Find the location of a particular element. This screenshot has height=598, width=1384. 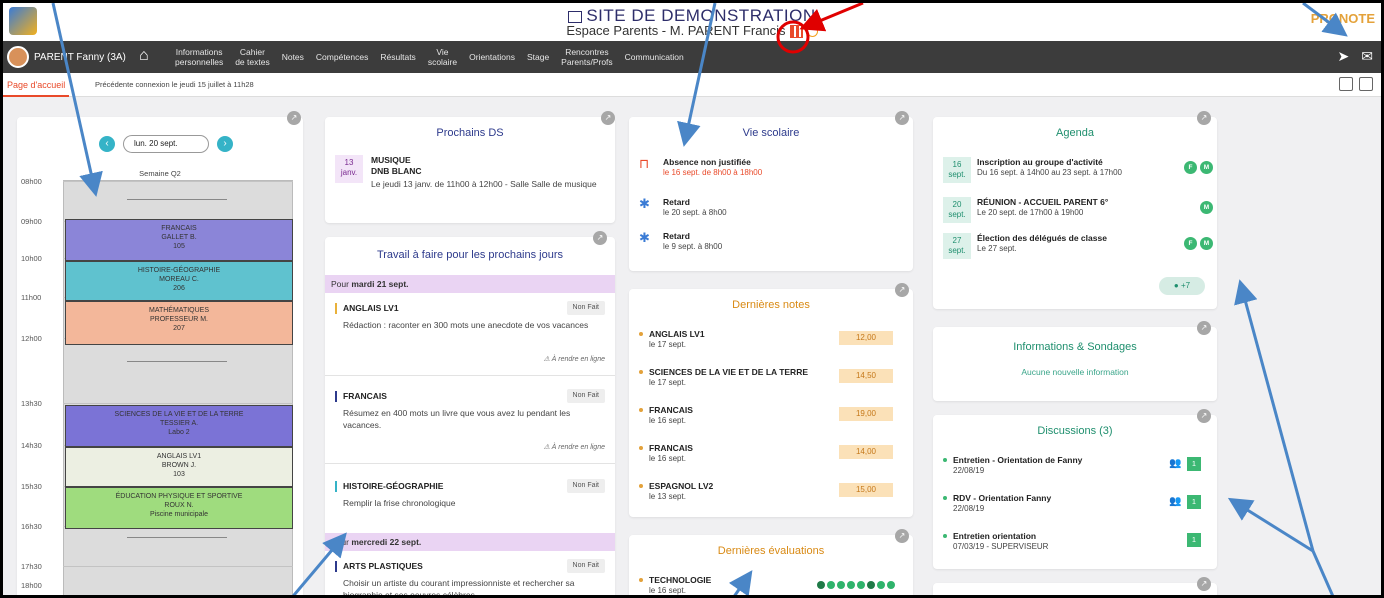

grade-subject: FRANCAIS is located at coordinates (671, 448).